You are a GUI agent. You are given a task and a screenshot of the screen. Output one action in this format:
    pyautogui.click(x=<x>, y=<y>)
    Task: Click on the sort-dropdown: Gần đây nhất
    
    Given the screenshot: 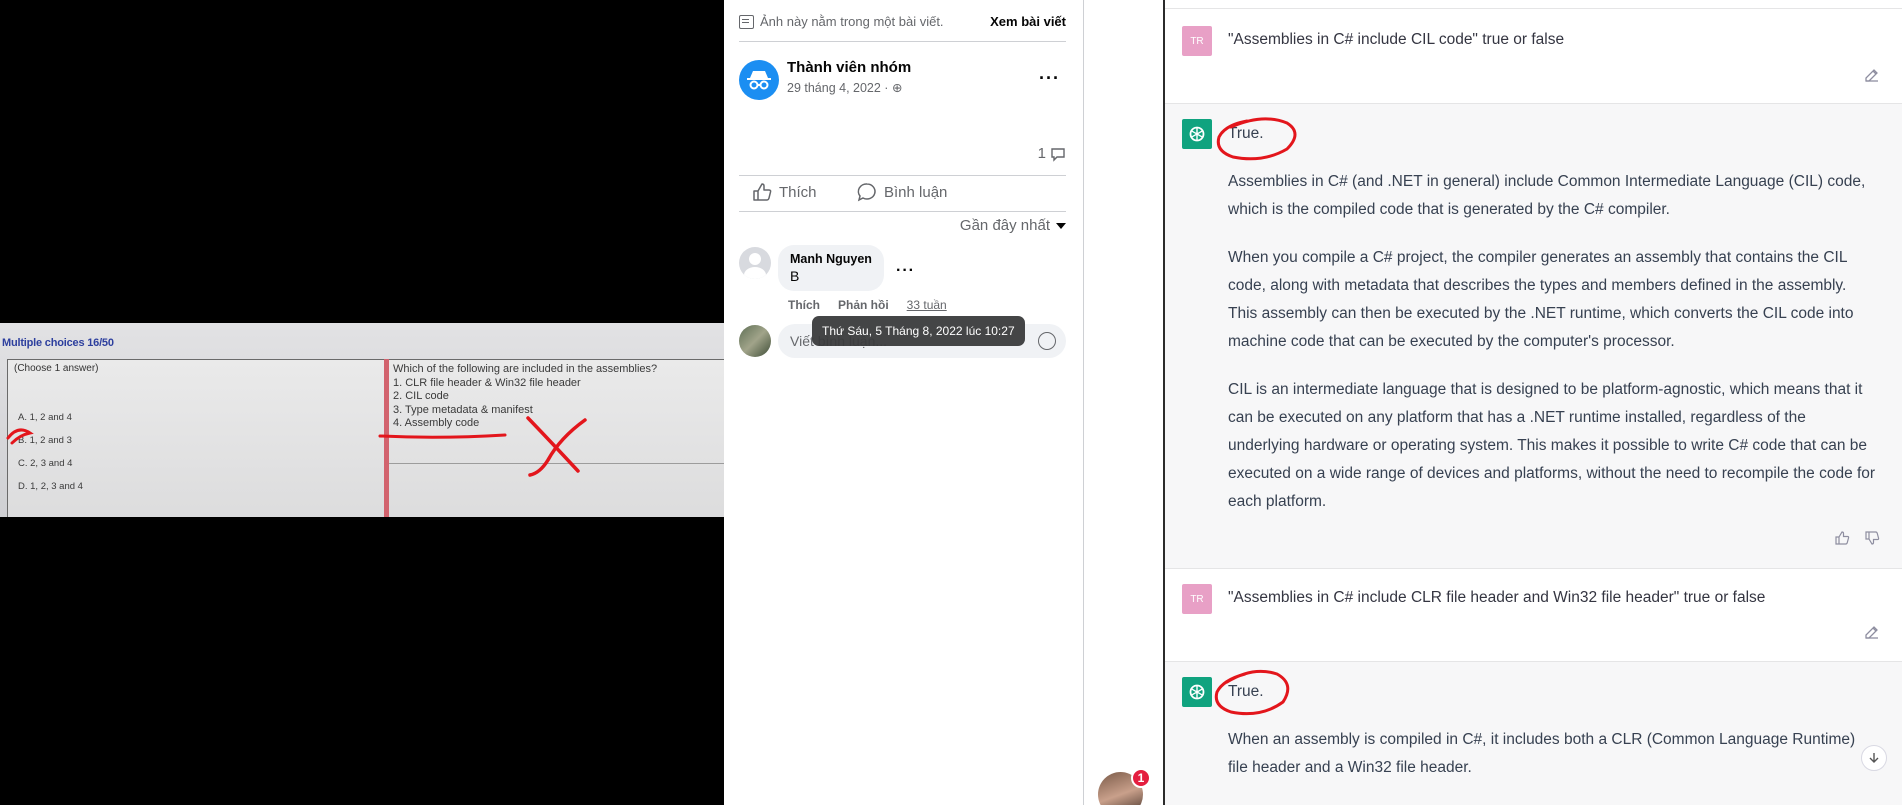 What is the action you would take?
    pyautogui.click(x=1013, y=225)
    